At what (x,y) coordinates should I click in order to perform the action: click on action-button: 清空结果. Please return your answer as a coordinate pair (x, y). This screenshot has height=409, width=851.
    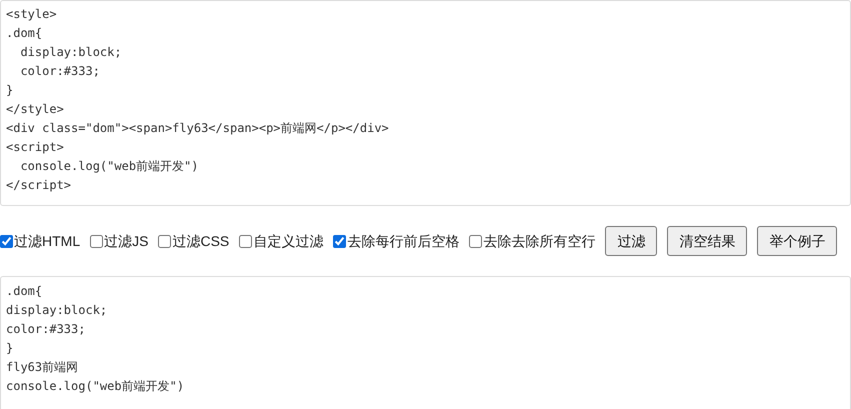
    Looking at the image, I should click on (707, 241).